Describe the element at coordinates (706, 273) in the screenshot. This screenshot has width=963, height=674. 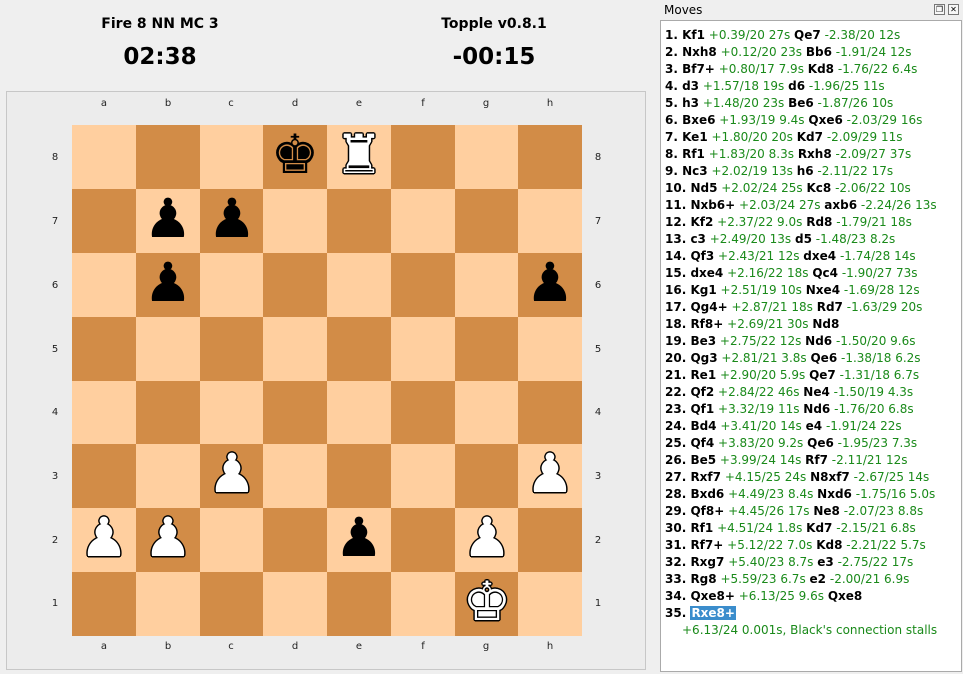
I see `white-move: dxe4` at that location.